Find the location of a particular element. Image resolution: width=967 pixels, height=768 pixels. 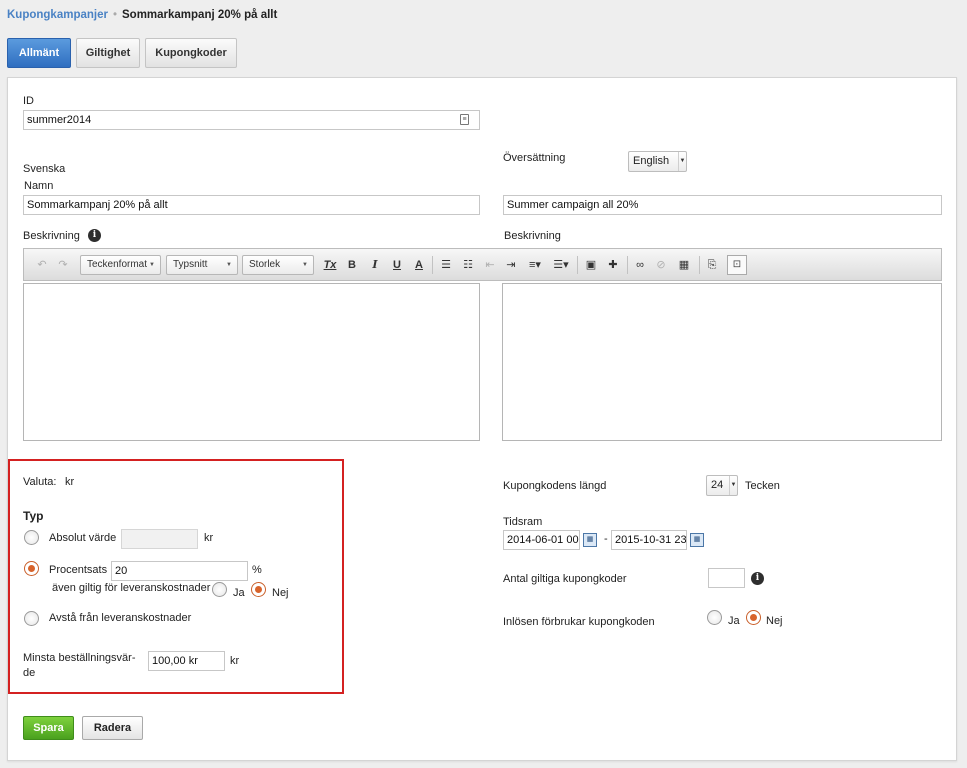

link-icon: ∞ is located at coordinates (640, 265).